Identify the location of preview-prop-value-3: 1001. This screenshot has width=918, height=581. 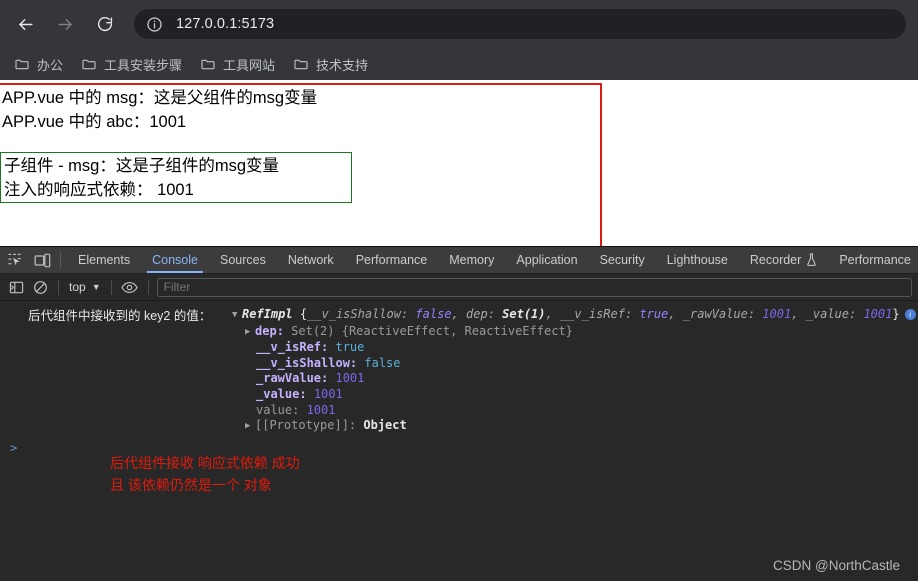
(777, 314).